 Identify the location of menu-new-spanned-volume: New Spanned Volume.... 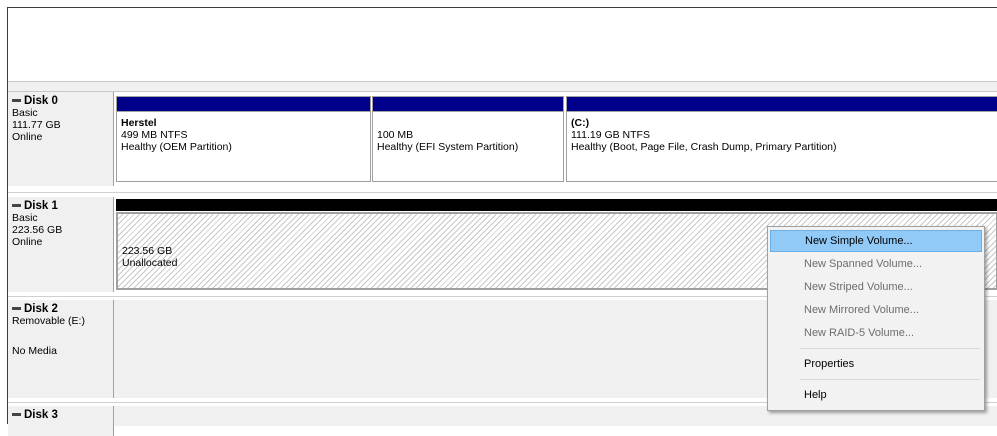
(876, 264).